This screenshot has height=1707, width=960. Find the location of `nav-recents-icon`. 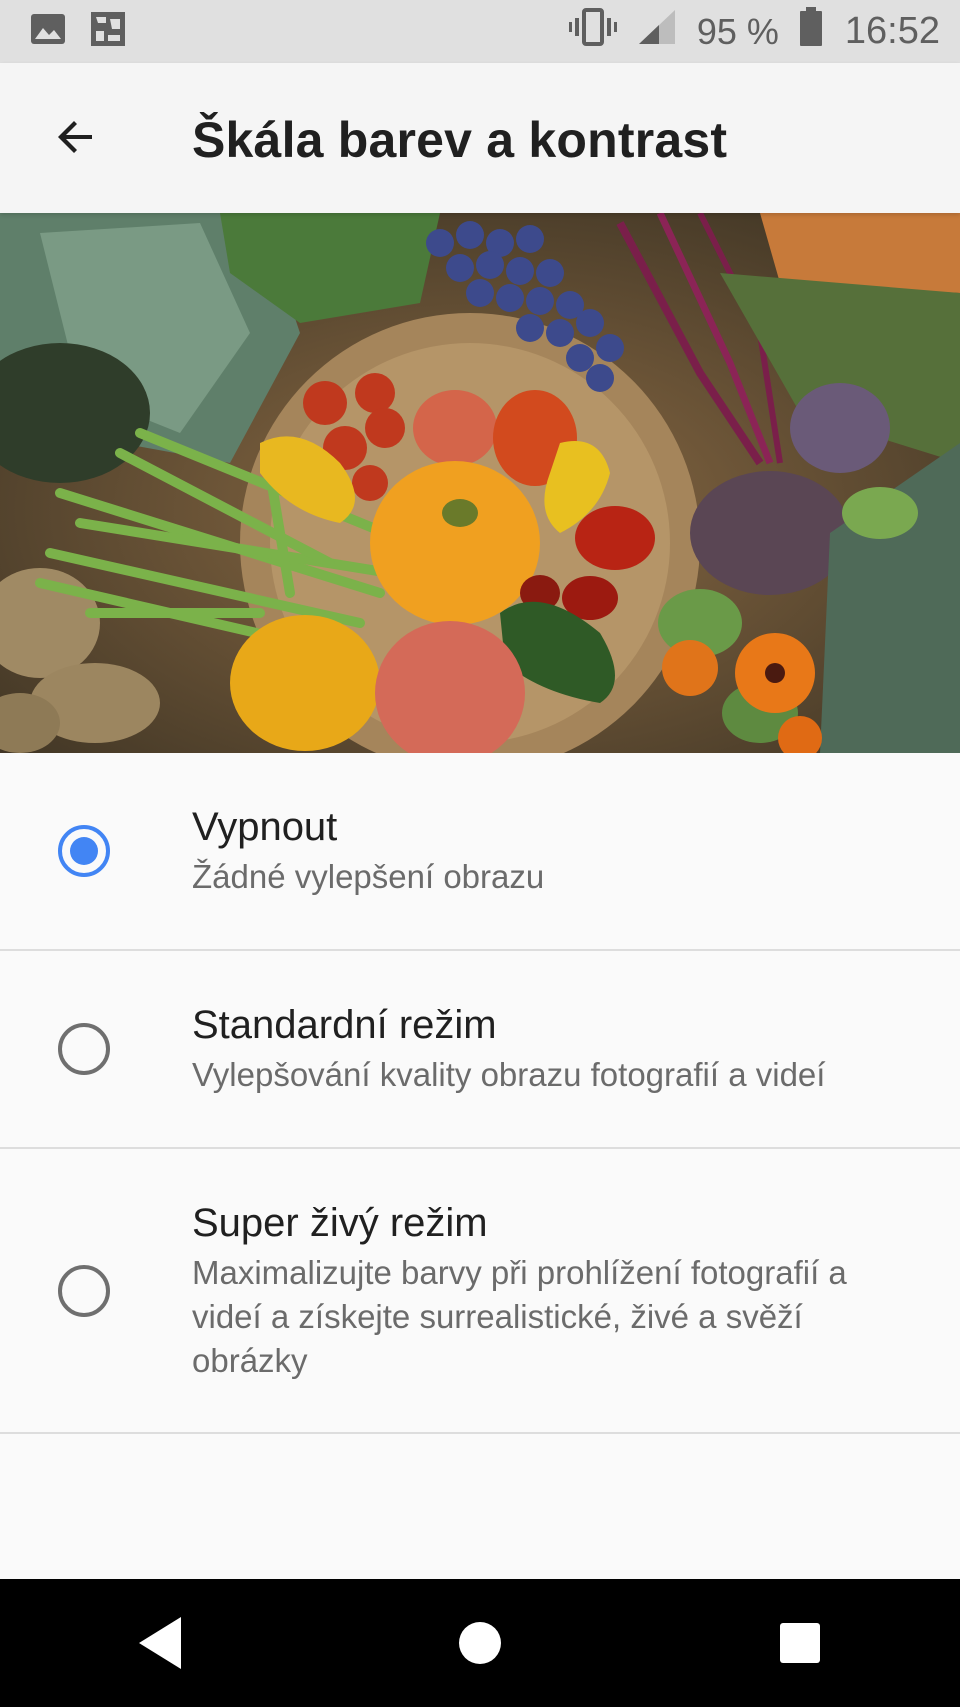

nav-recents-icon is located at coordinates (800, 1643).